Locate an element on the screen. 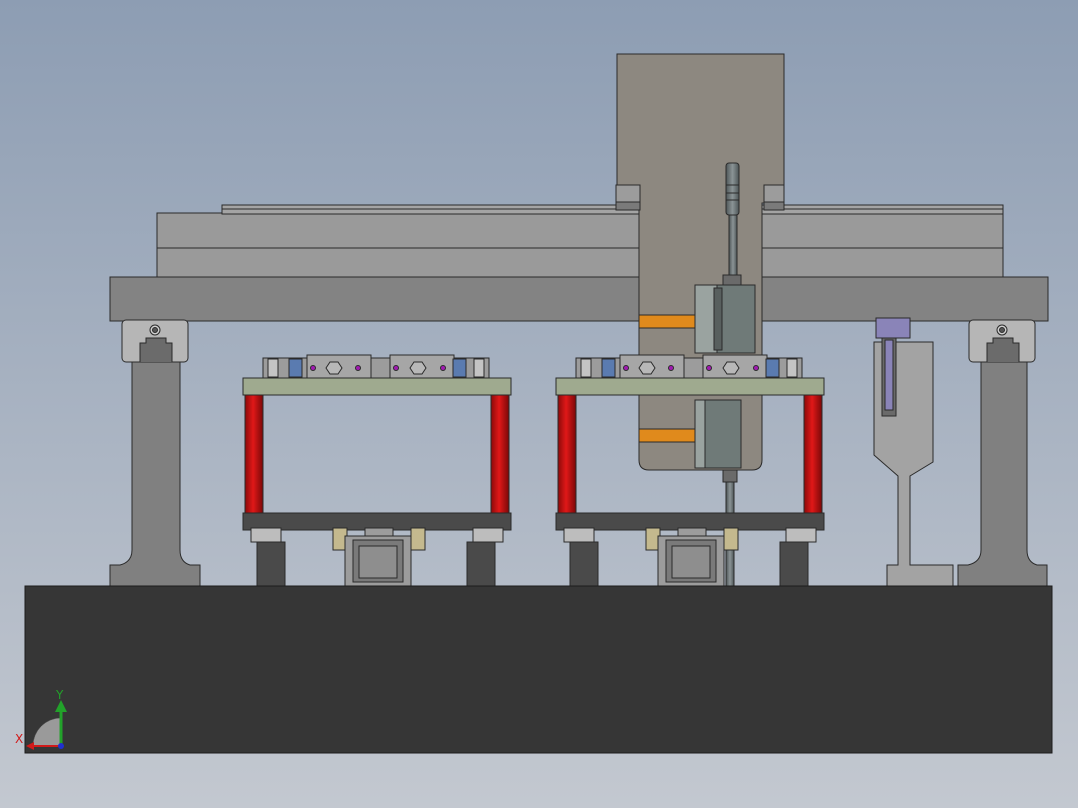 The image size is (1078, 808). triad-z-axis is located at coordinates (61, 746).